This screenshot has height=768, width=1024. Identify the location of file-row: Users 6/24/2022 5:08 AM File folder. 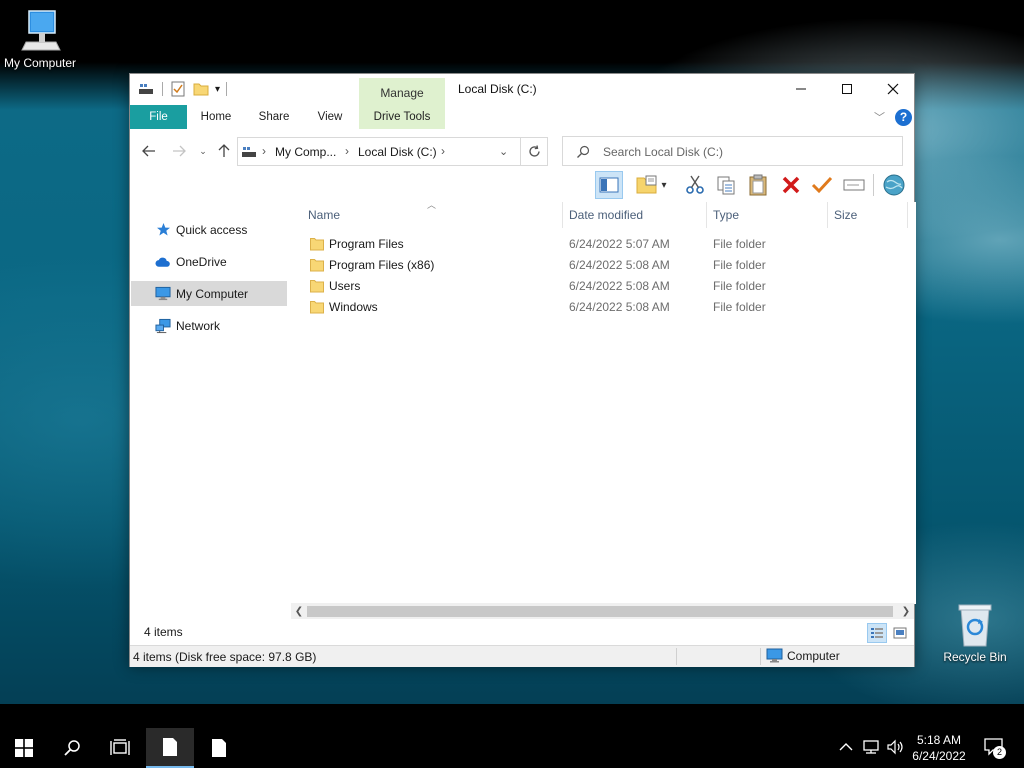
(602, 286).